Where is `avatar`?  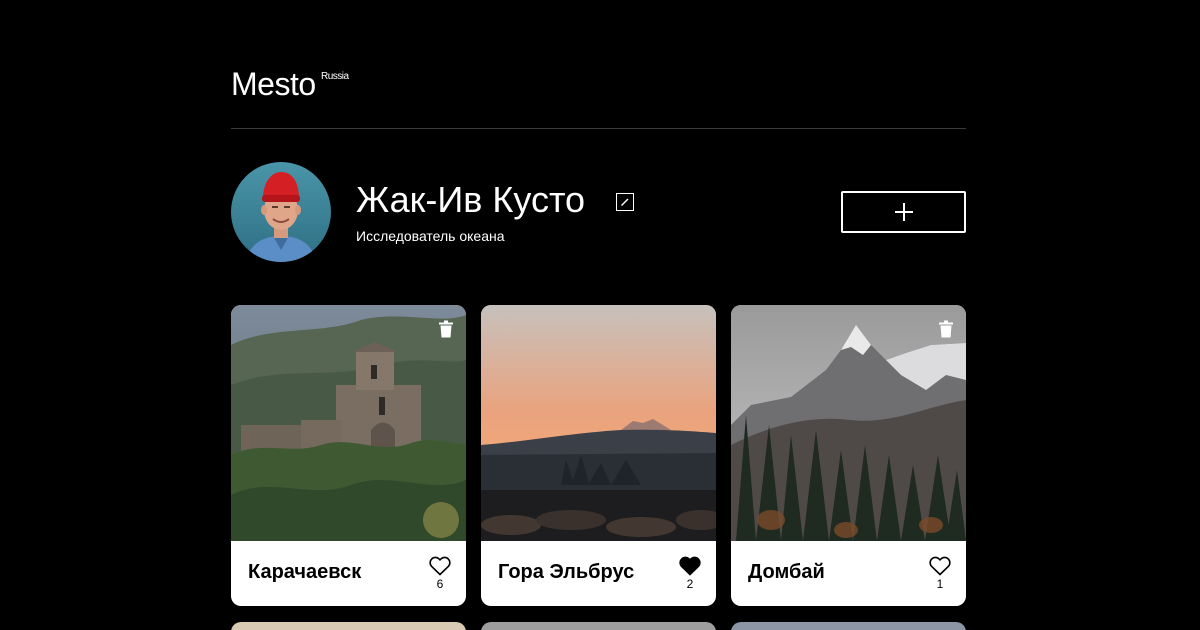
avatar is located at coordinates (281, 212).